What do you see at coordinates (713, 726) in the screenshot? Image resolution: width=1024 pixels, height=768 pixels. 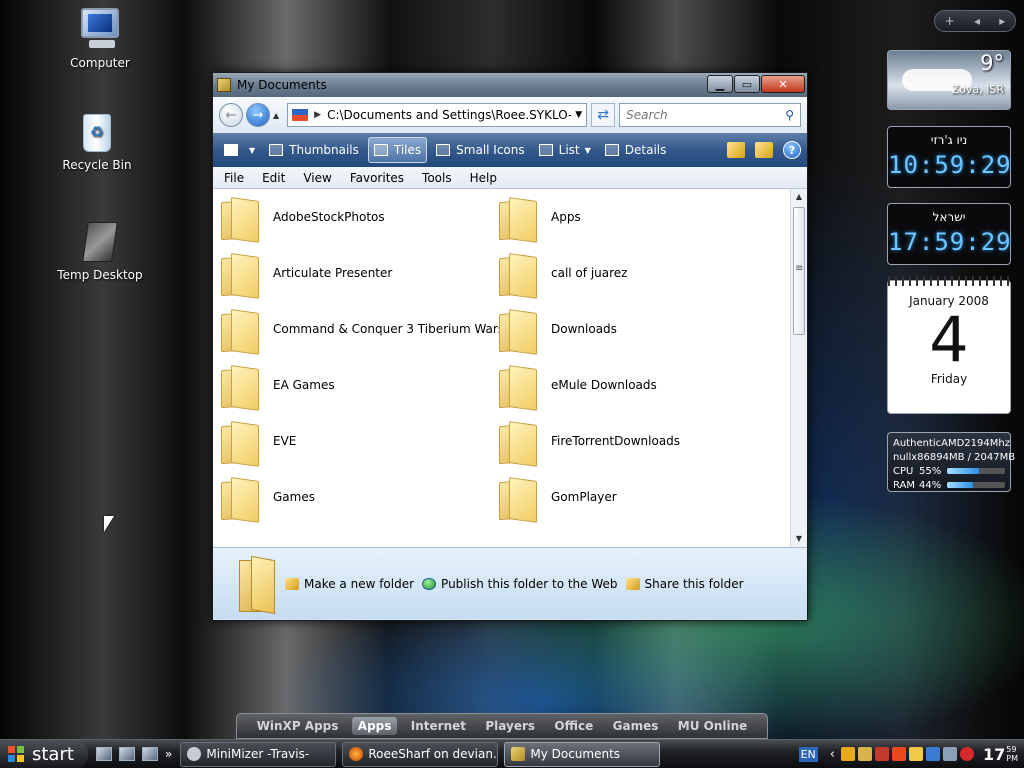 I see `launcher-tab-mu-online: MU Online` at bounding box center [713, 726].